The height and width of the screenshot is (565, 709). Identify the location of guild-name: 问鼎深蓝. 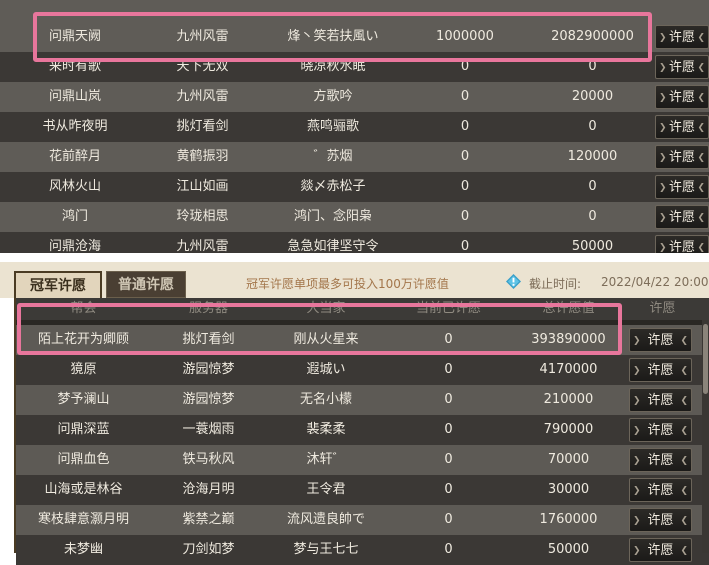
(83, 429).